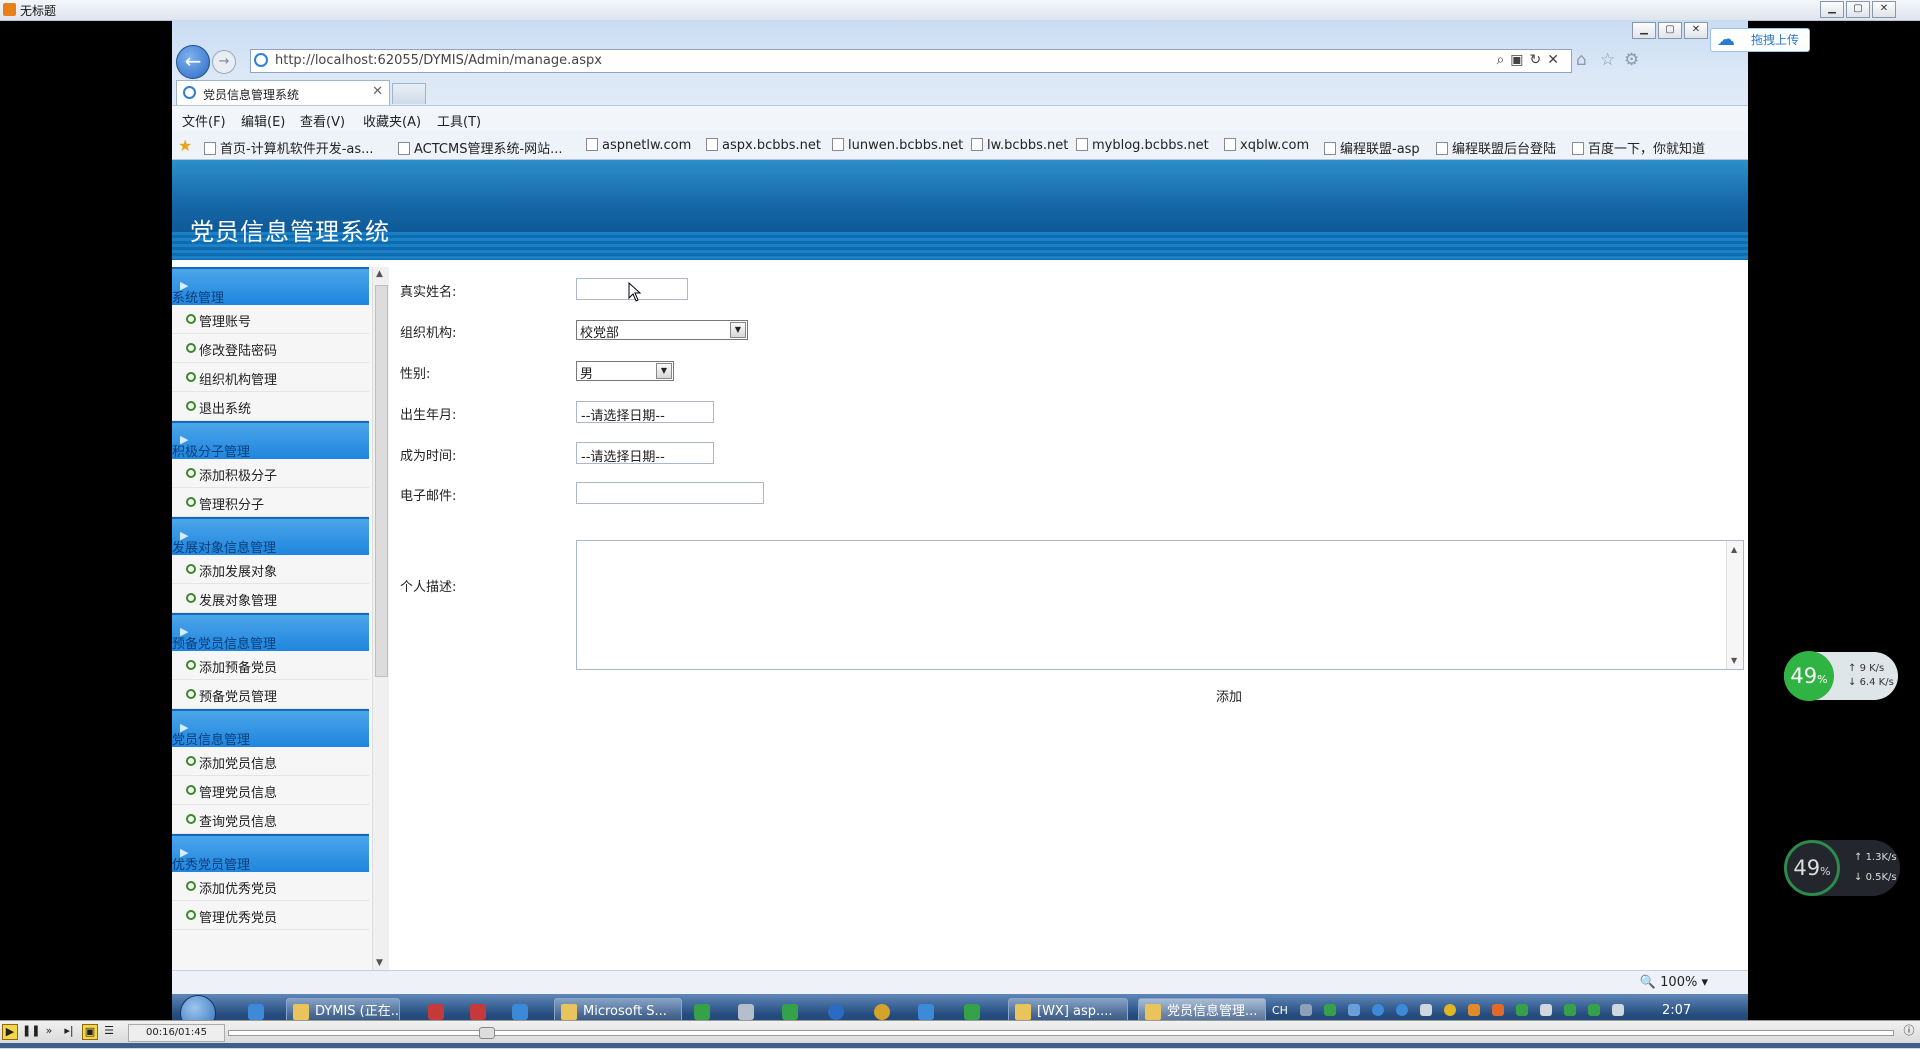 The image size is (1920, 1049). What do you see at coordinates (1644, 30) in the screenshot?
I see `browser-minimize-icon: ▁` at bounding box center [1644, 30].